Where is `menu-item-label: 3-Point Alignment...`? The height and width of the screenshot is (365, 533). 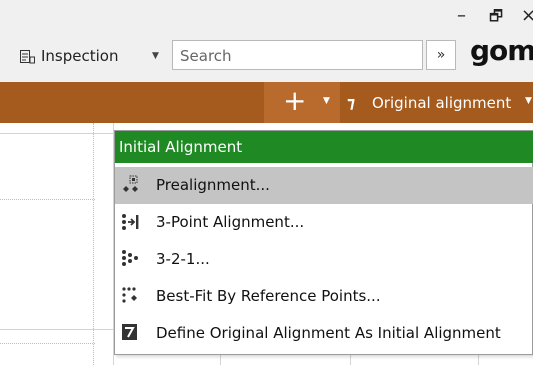
menu-item-label: 3-Point Alignment... is located at coordinates (230, 222).